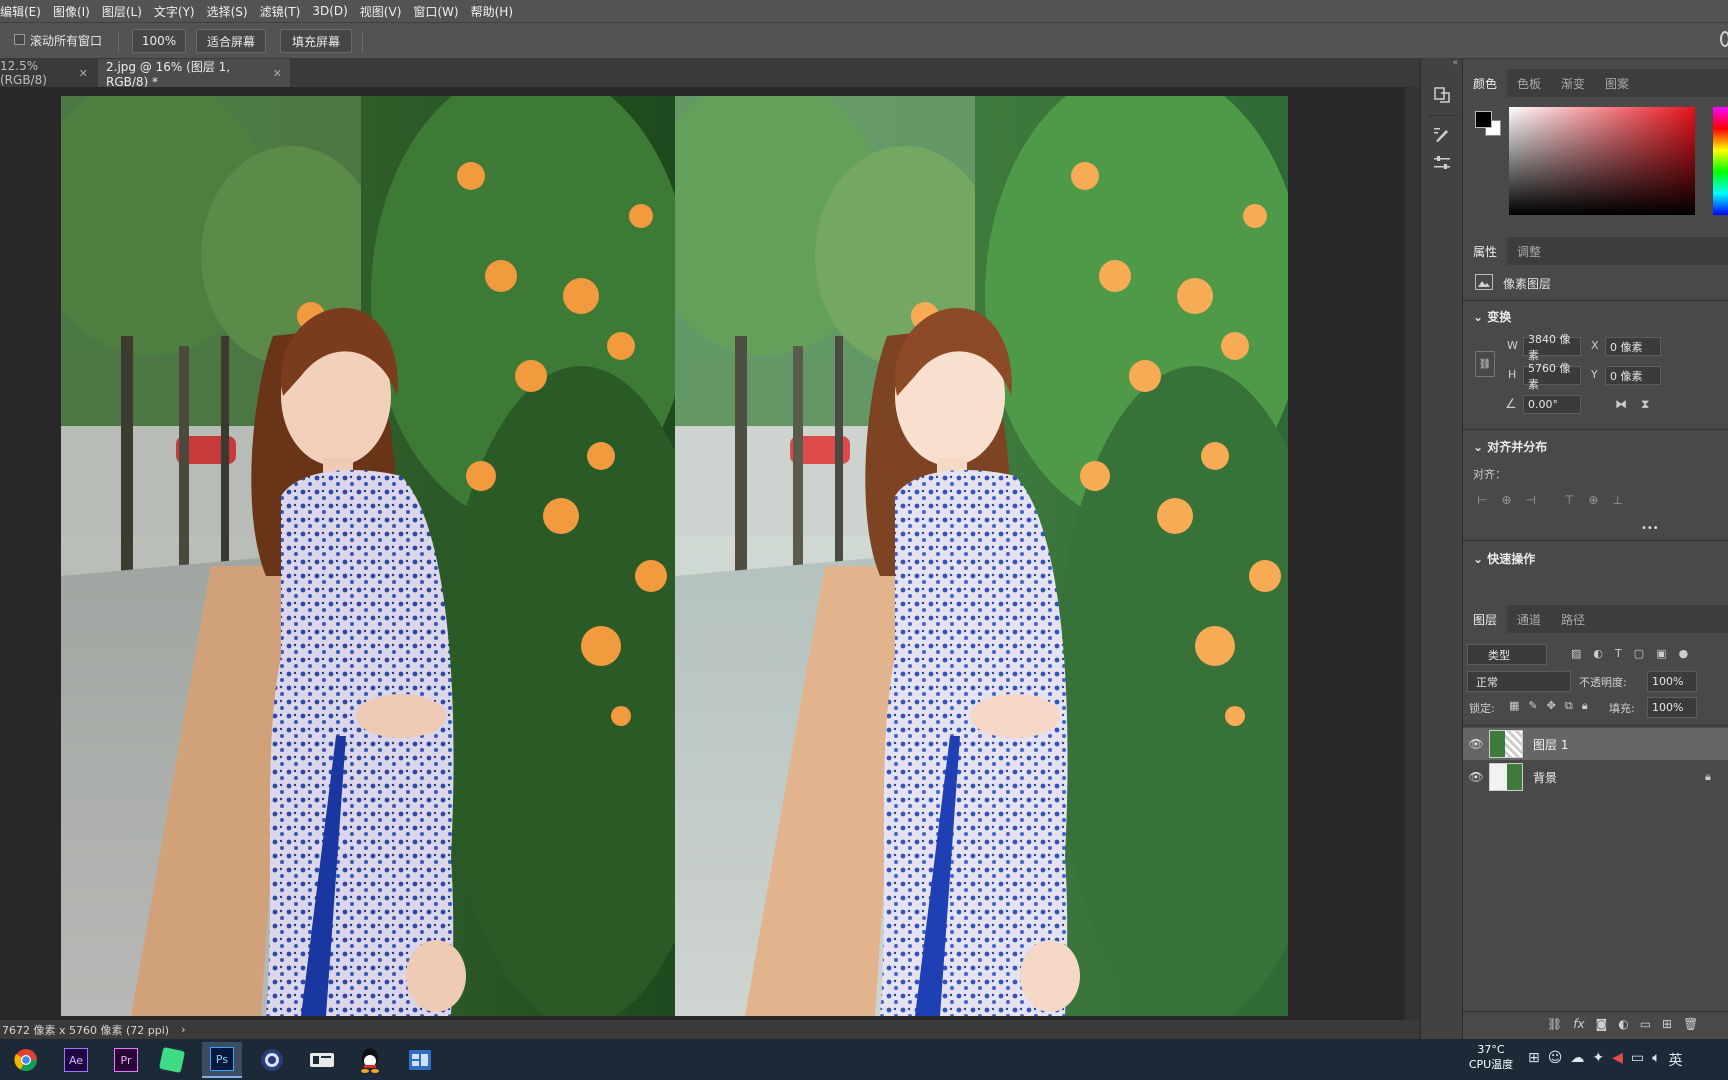 The image size is (1728, 1080). I want to click on layer-name: 背景, so click(1545, 777).